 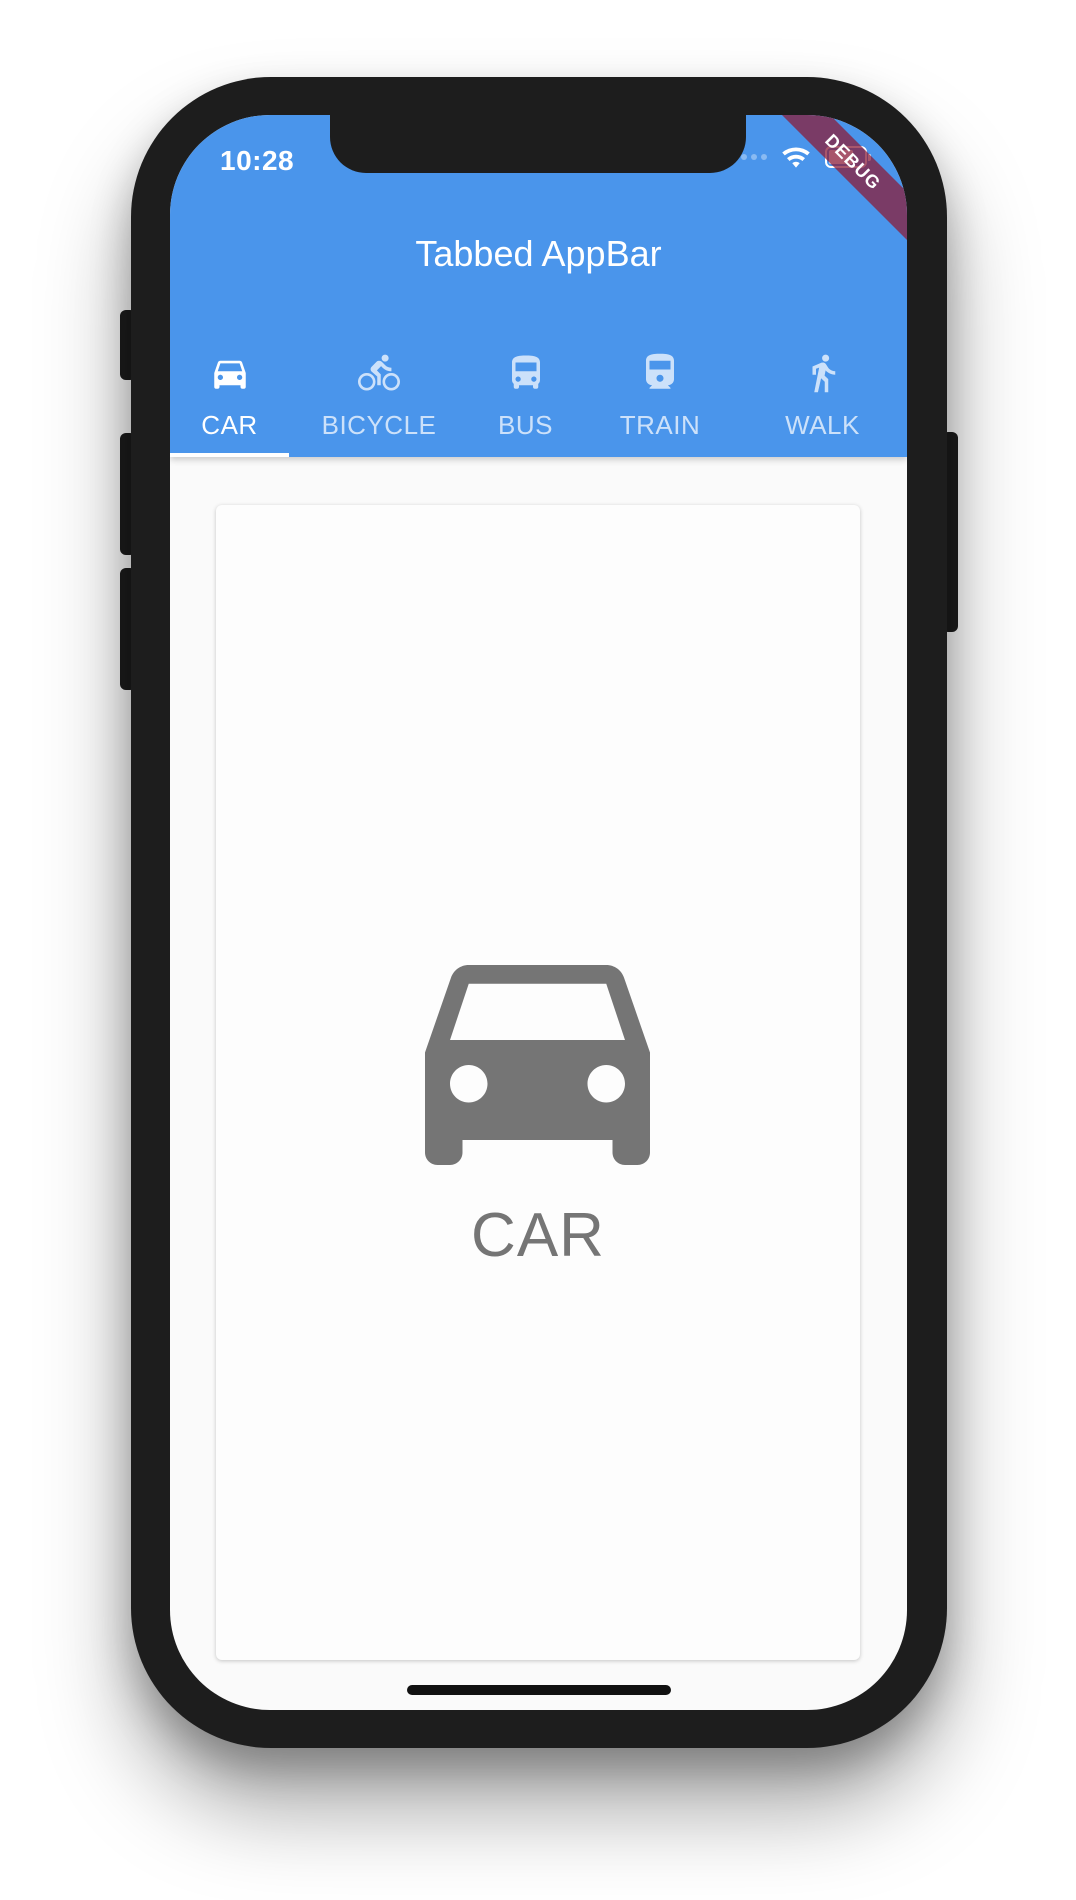 I want to click on tab-train: TRAIN, so click(x=660, y=393).